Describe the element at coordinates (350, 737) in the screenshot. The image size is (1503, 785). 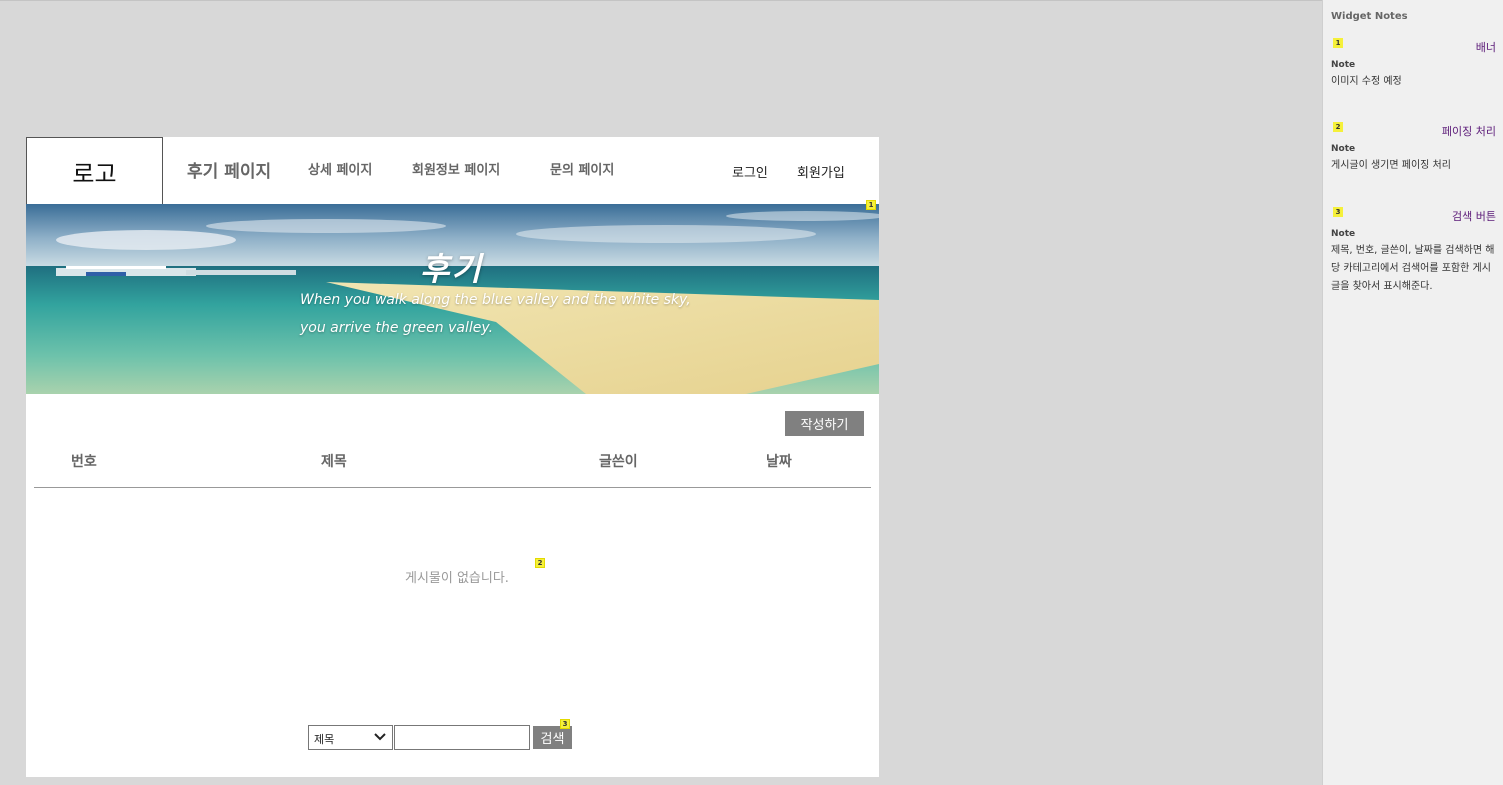
I see `search-category-select: 제목` at that location.